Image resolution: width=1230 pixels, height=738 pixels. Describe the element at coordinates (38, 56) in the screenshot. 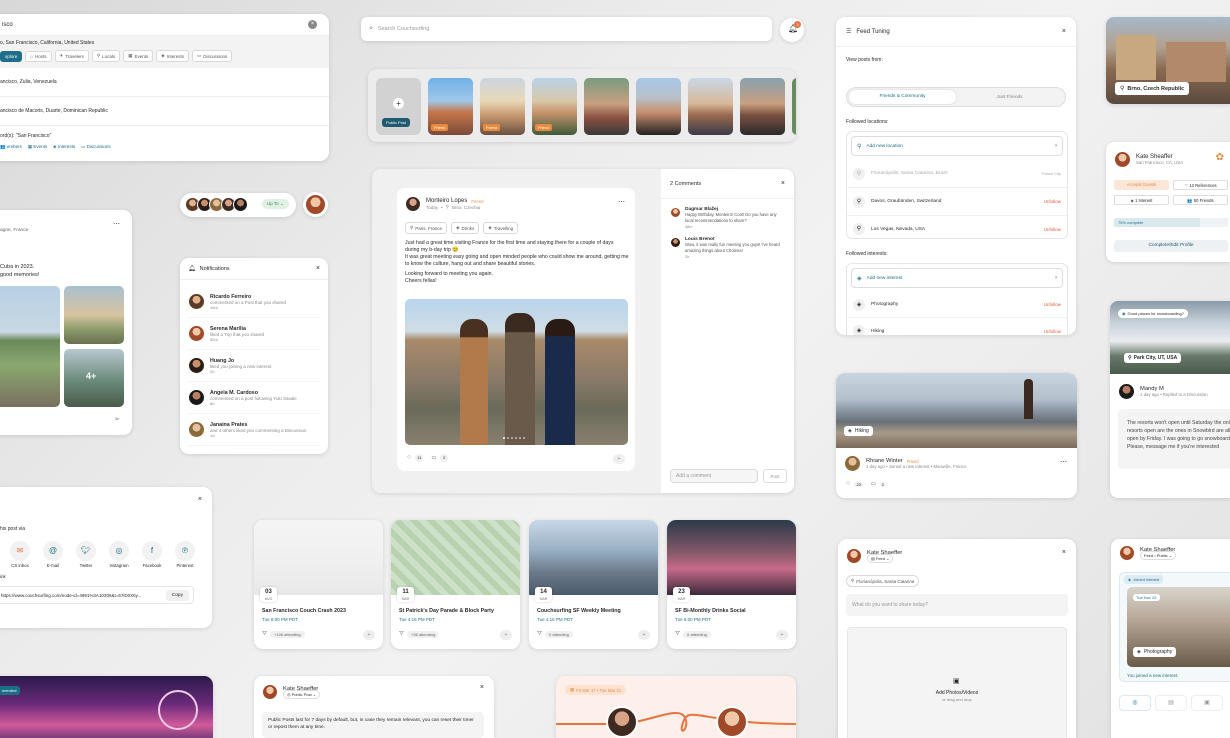

I see `filter-hosts: ⌂ Hosts` at that location.